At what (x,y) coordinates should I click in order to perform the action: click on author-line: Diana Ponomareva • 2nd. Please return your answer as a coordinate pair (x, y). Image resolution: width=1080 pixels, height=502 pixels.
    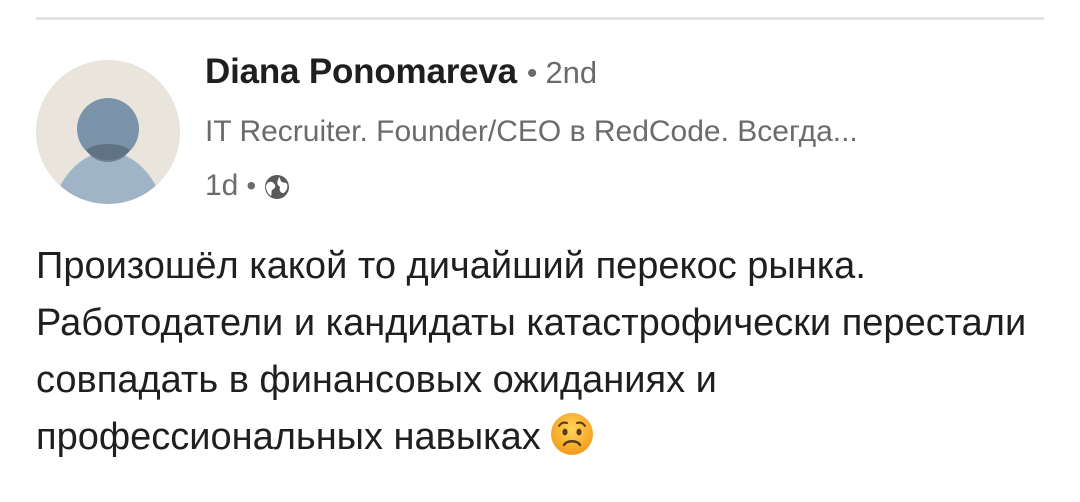
    Looking at the image, I should click on (401, 75).